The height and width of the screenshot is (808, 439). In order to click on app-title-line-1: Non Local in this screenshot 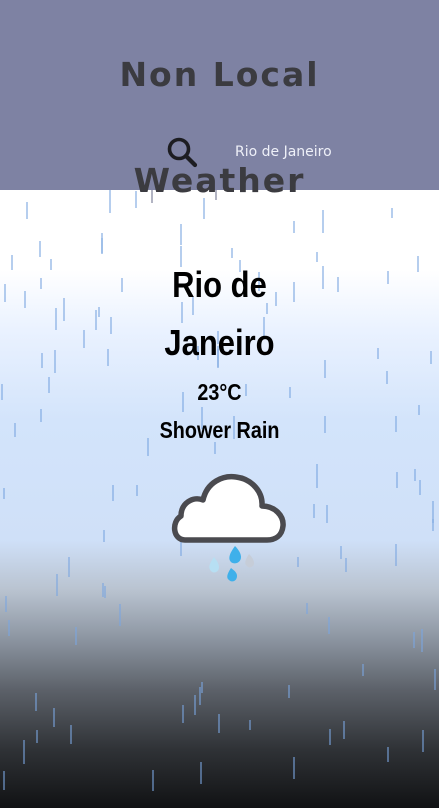, I will do `click(219, 74)`.